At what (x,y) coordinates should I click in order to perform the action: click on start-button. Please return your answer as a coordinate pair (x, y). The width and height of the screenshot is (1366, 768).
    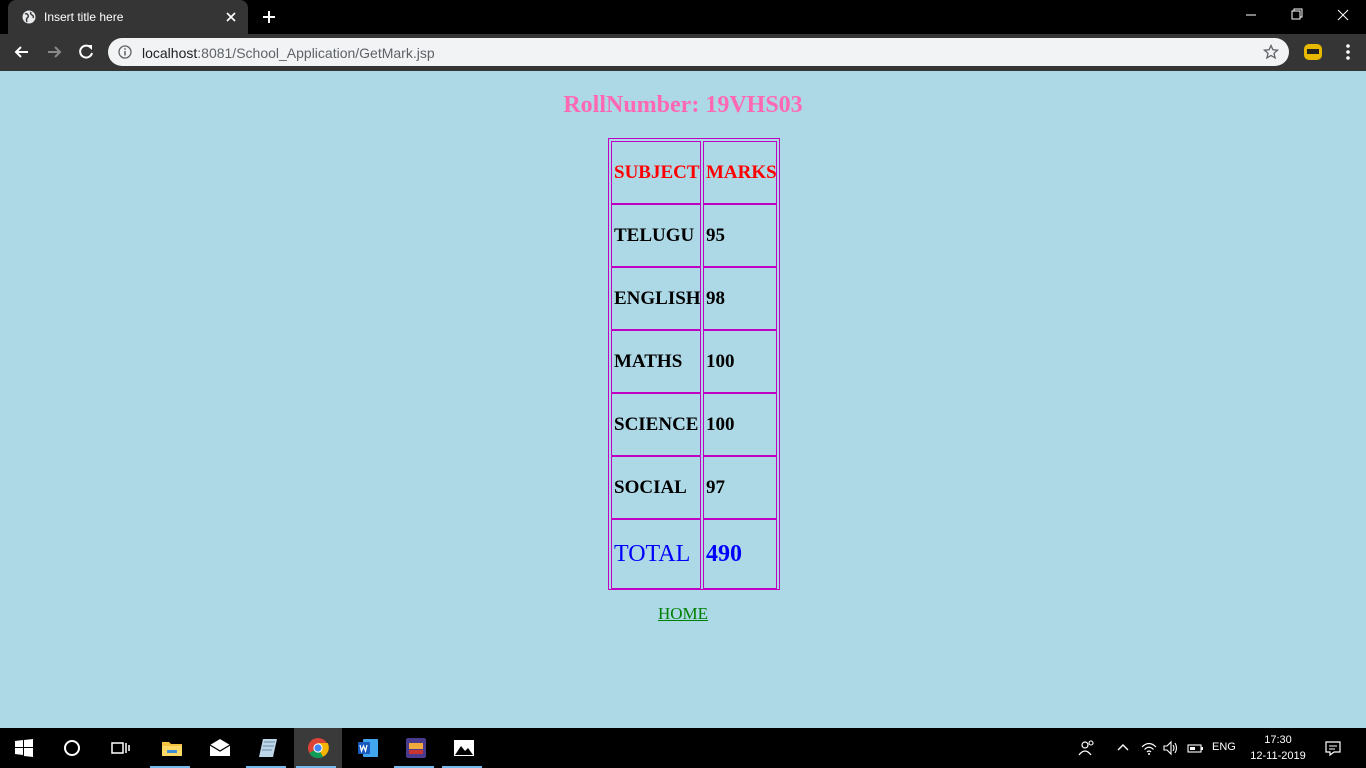
    Looking at the image, I should click on (24, 748).